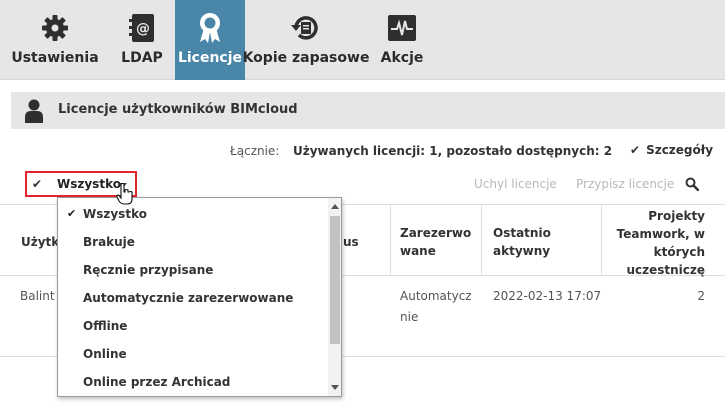 Image resolution: width=725 pixels, height=410 pixels. What do you see at coordinates (522, 242) in the screenshot?
I see `column-header-last-active: Ostatnio aktywny` at bounding box center [522, 242].